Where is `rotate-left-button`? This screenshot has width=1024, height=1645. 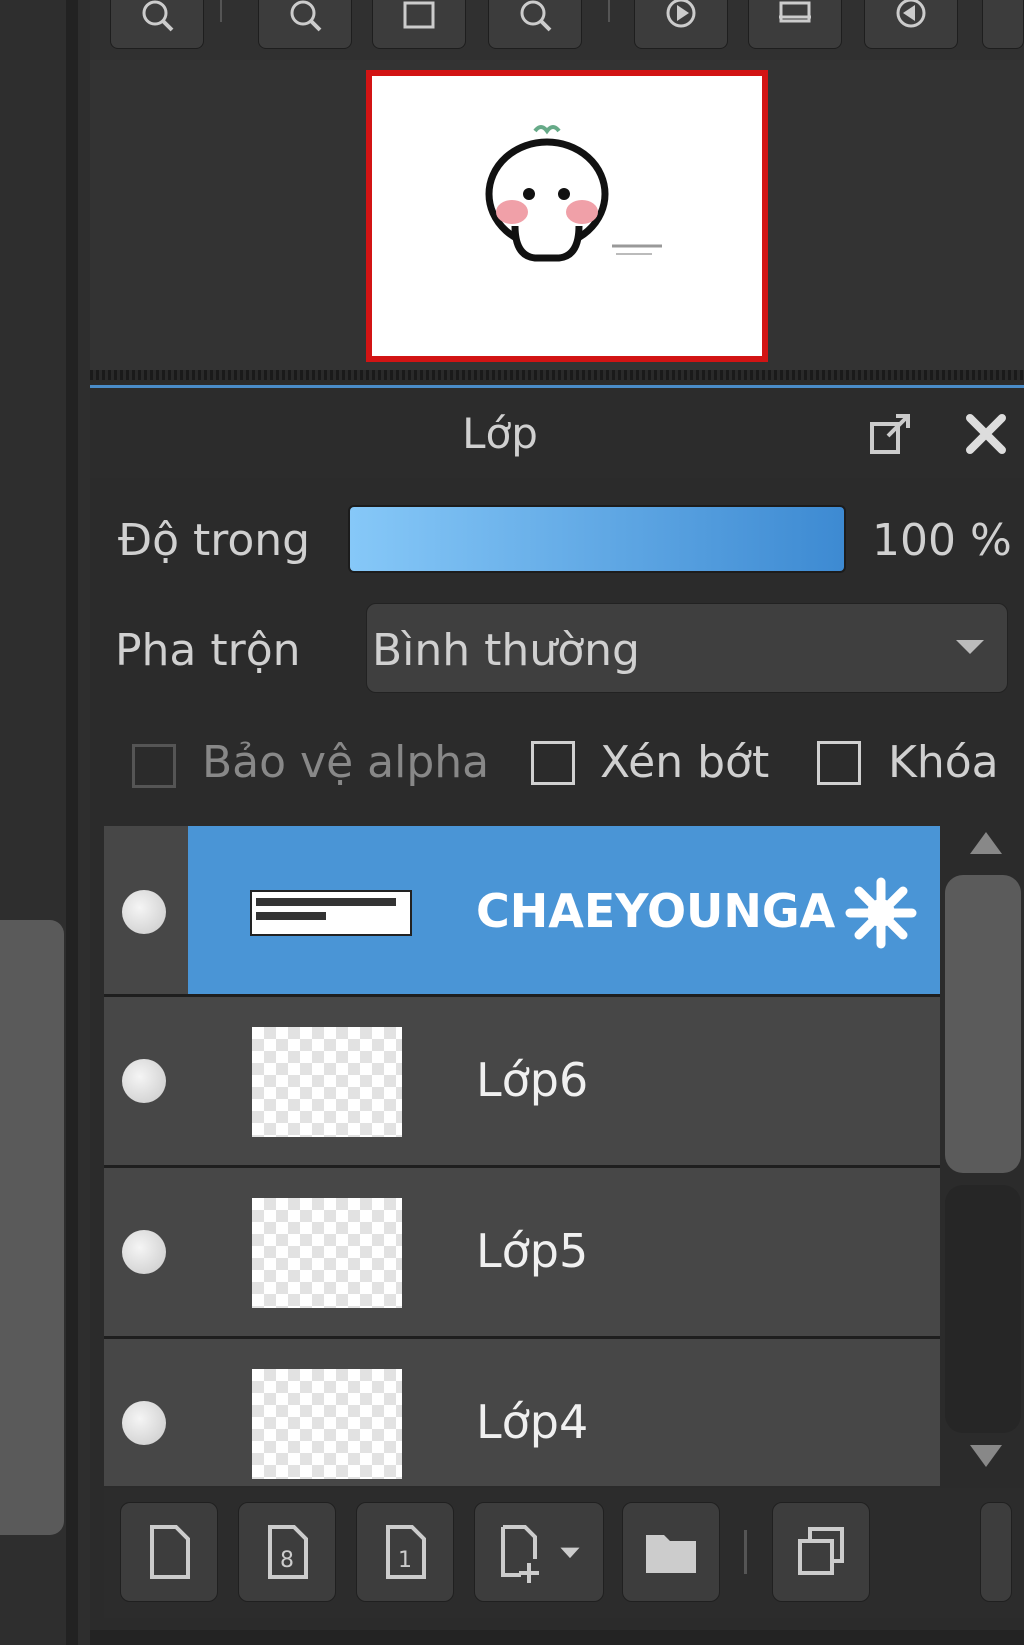 rotate-left-button is located at coordinates (911, 24).